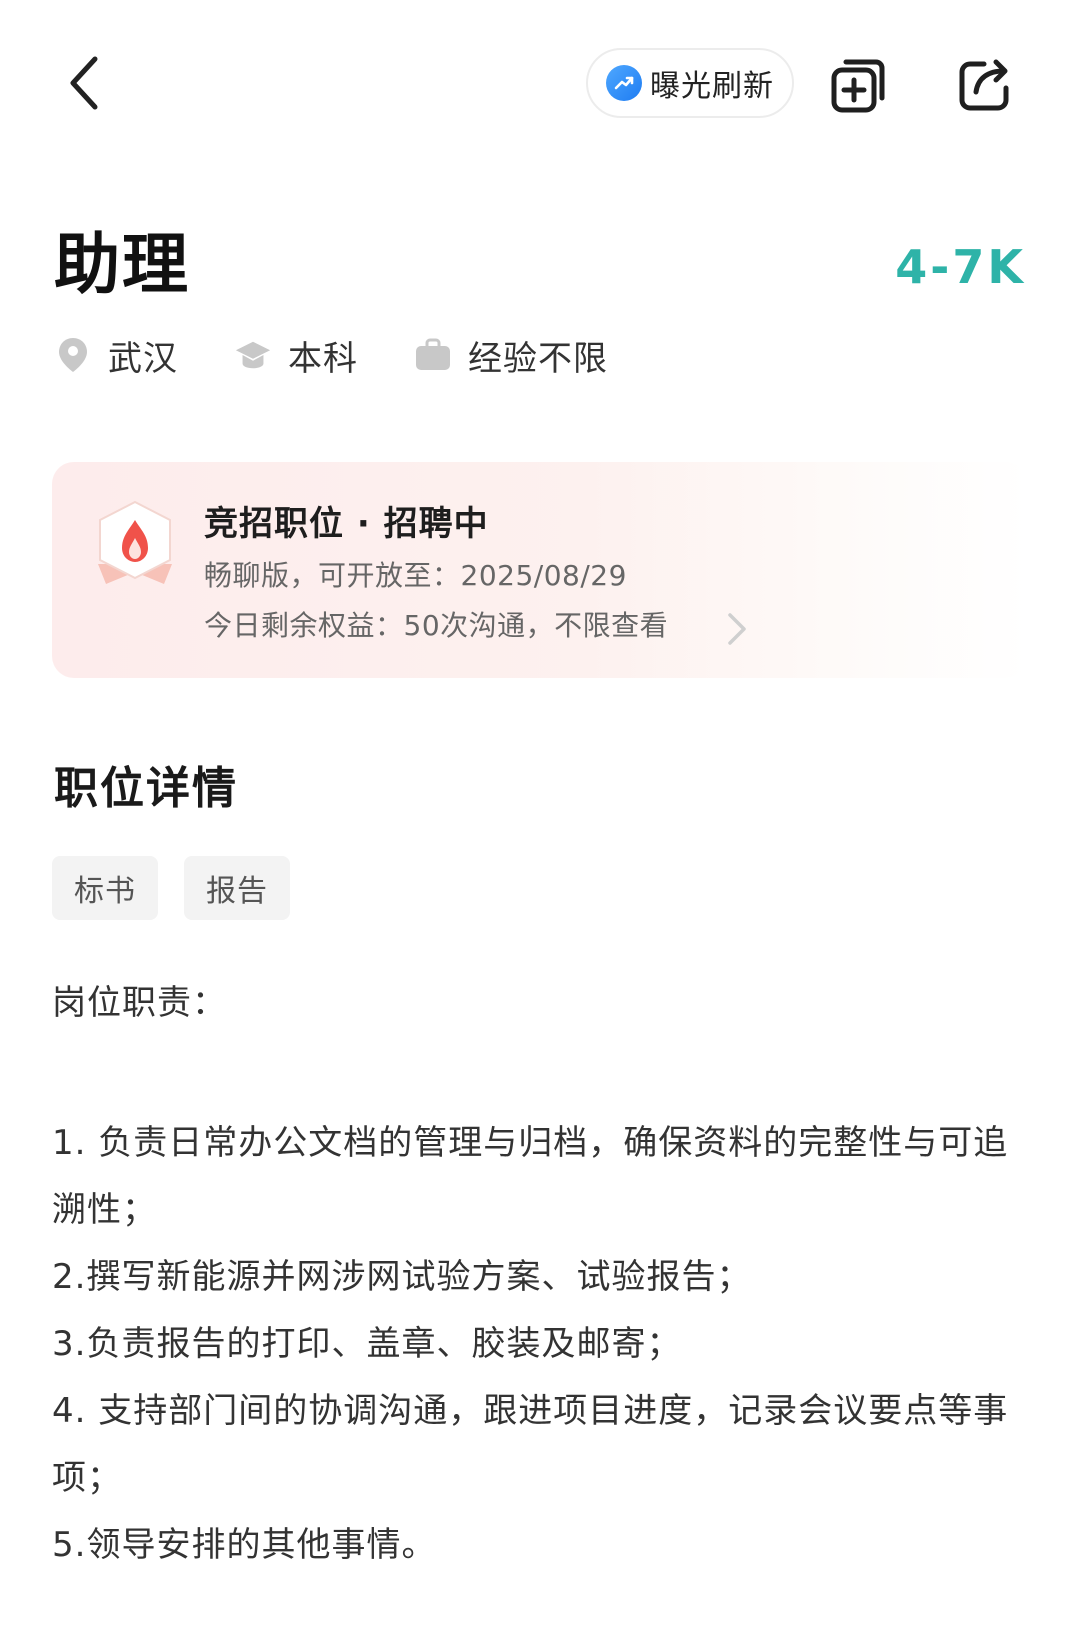 The width and height of the screenshot is (1080, 1630). Describe the element at coordinates (139, 1003) in the screenshot. I see `duties-heading: 岗位职责：` at that location.